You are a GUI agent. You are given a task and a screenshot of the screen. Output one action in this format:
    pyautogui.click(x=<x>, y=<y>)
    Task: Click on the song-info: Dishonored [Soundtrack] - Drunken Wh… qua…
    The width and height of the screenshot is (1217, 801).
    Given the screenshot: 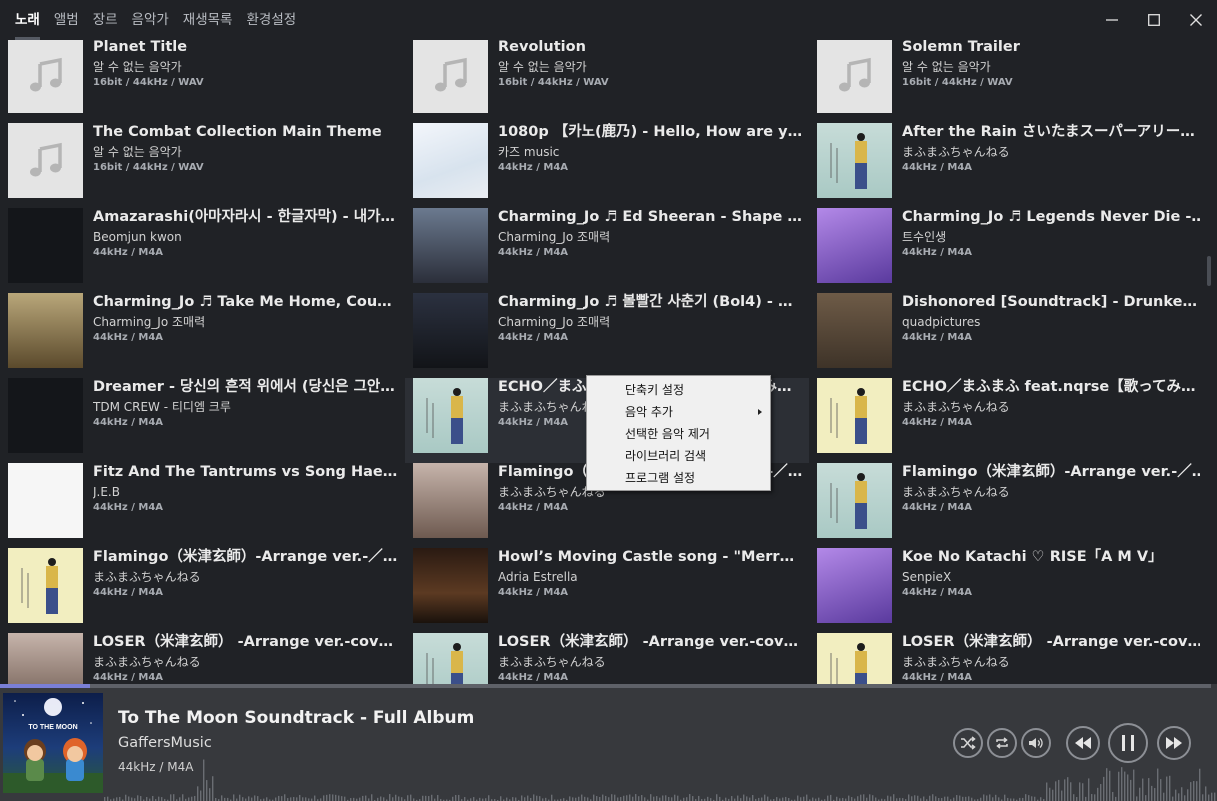 What is the action you would take?
    pyautogui.click(x=1051, y=319)
    